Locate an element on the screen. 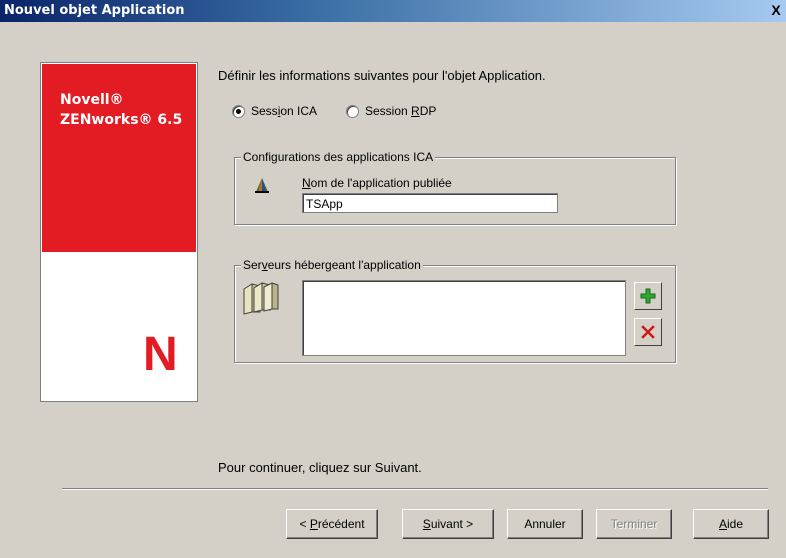 The image size is (786, 558). app-name-label: Nom de l'application publiée is located at coordinates (377, 183).